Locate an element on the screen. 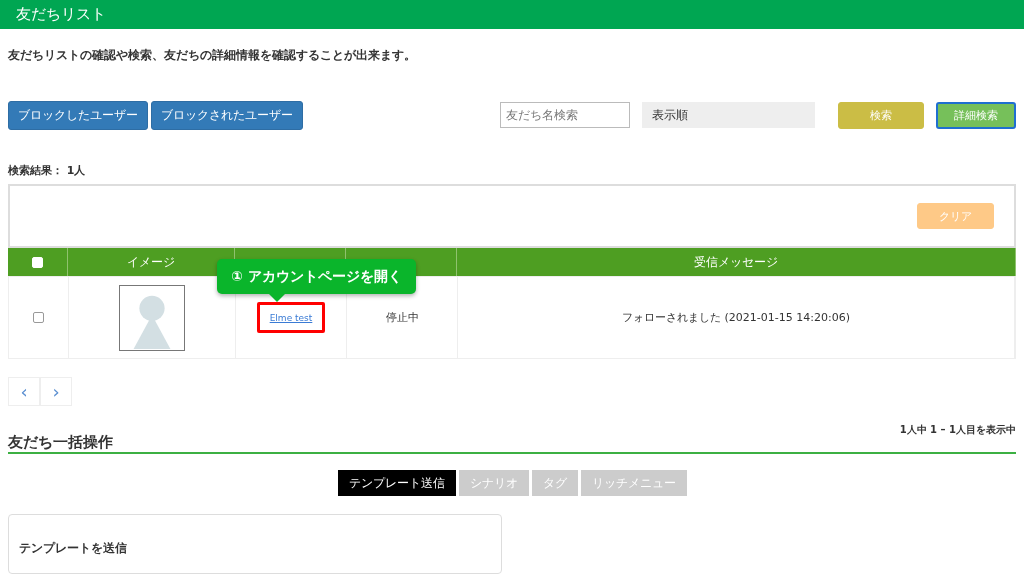  advanced-search-button: 詳細検索 is located at coordinates (976, 115).